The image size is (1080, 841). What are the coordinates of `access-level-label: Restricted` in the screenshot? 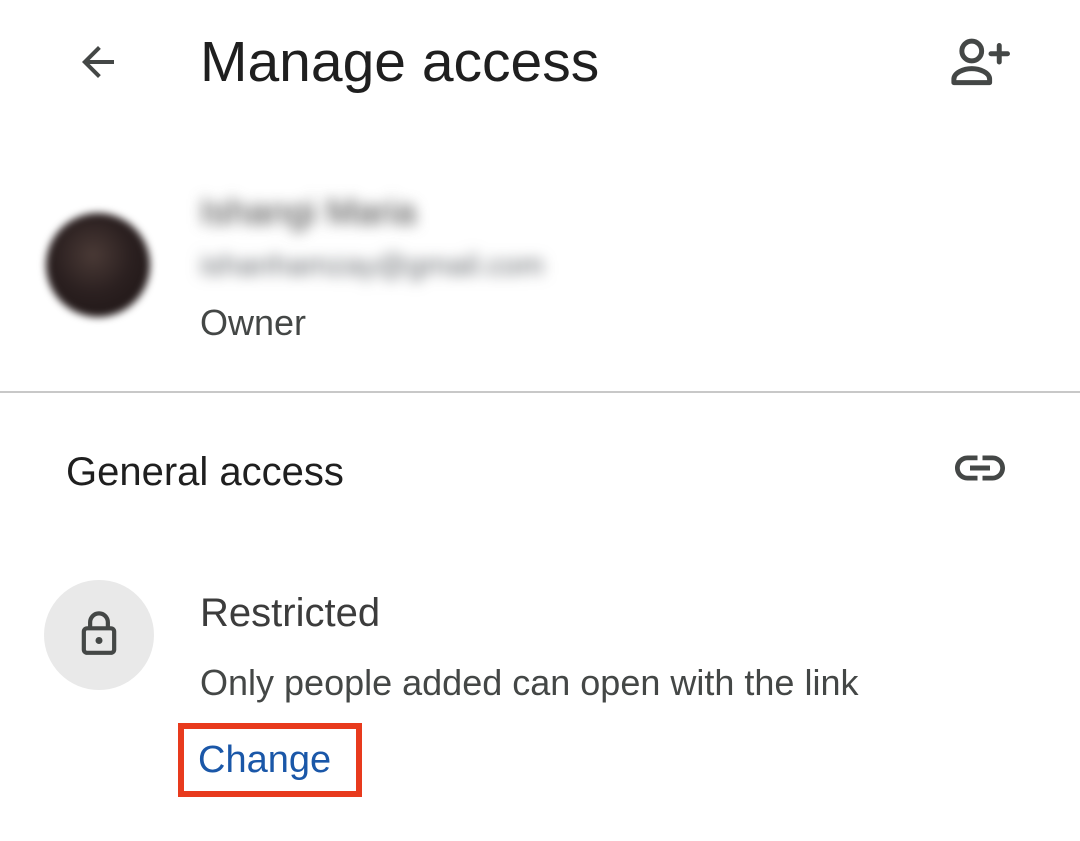 It's located at (290, 613).